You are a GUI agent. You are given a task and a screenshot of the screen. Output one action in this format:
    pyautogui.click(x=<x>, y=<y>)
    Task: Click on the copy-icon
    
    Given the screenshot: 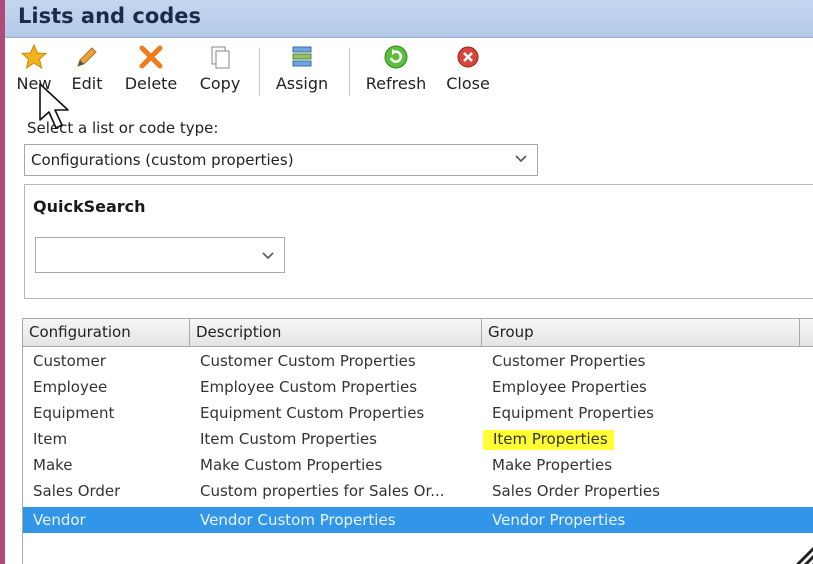 What is the action you would take?
    pyautogui.click(x=220, y=57)
    